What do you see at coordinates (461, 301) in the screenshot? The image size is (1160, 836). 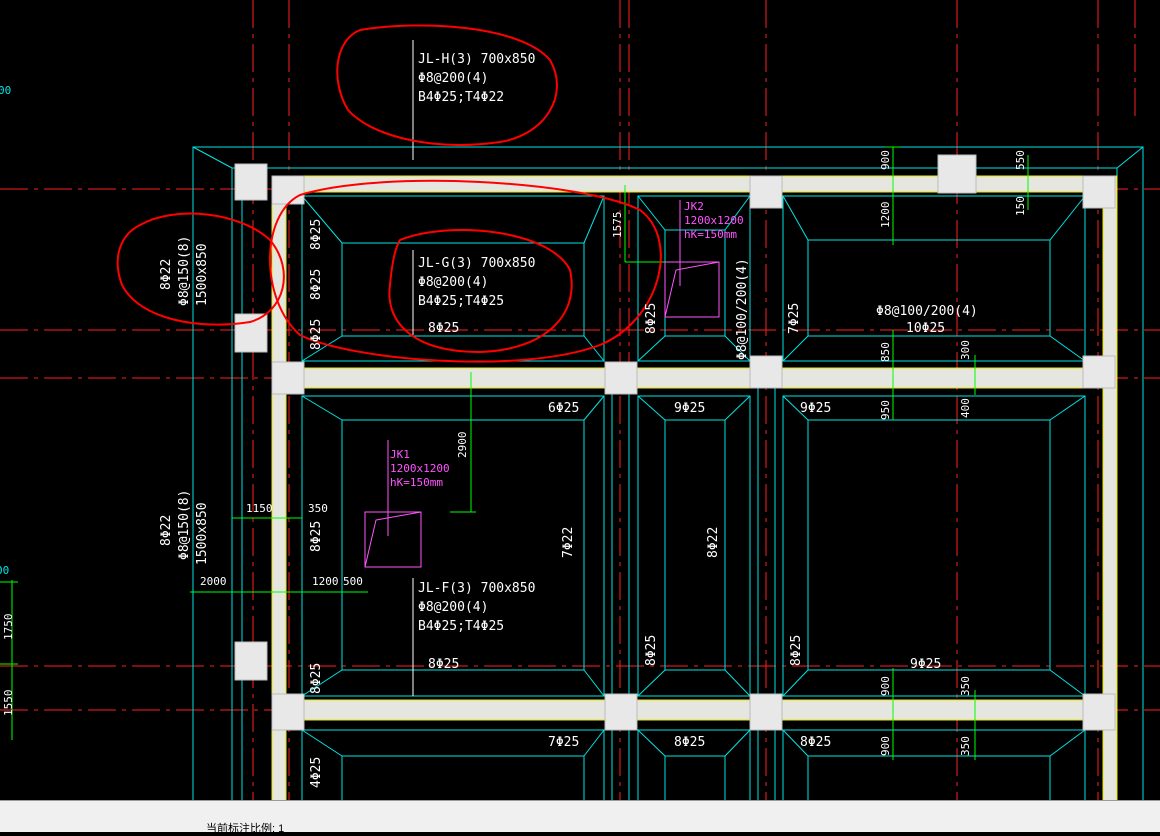 I see `beam-g-line3: B4Φ25;T4Φ25` at bounding box center [461, 301].